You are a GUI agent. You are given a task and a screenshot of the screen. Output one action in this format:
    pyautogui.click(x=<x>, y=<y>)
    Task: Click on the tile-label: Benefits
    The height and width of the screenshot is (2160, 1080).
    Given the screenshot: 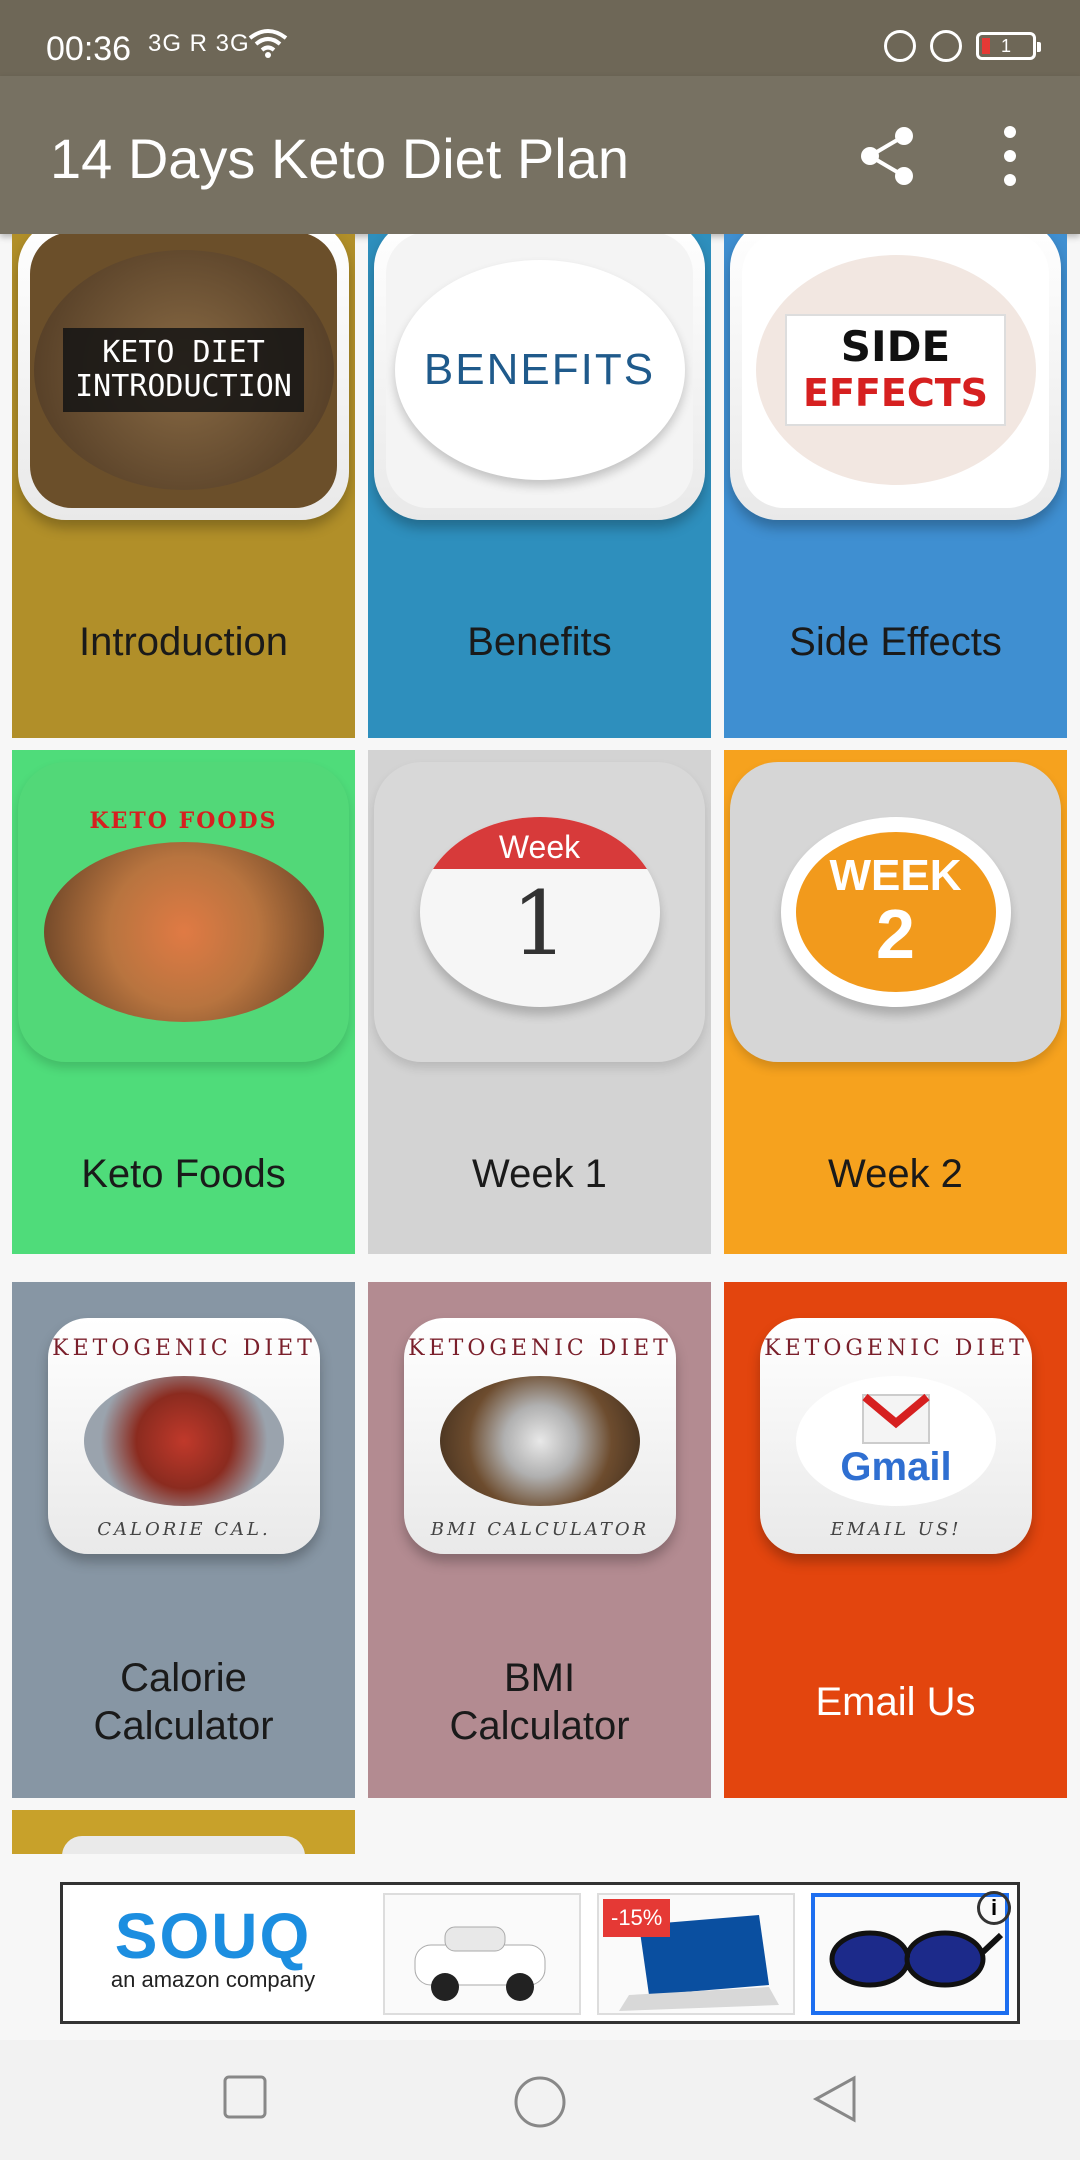 What is the action you would take?
    pyautogui.click(x=539, y=642)
    